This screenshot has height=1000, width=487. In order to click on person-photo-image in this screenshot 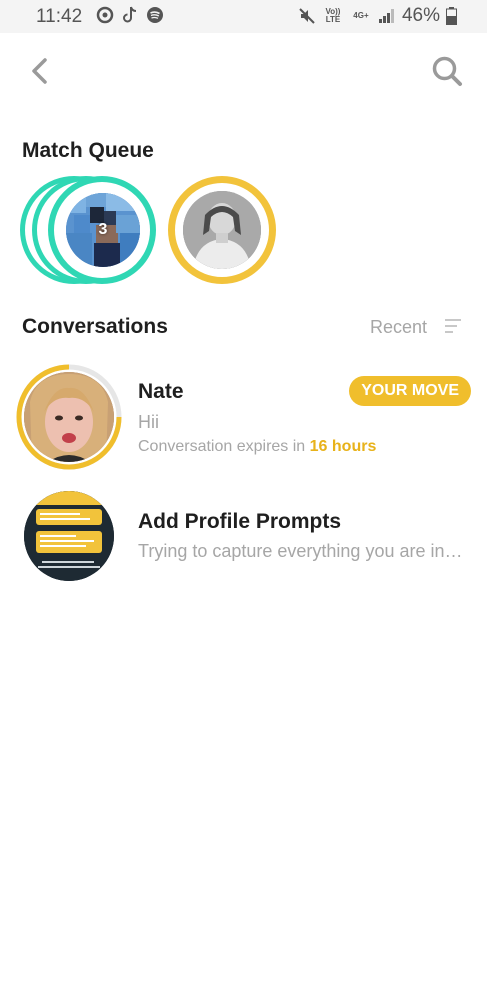, I will do `click(222, 230)`.